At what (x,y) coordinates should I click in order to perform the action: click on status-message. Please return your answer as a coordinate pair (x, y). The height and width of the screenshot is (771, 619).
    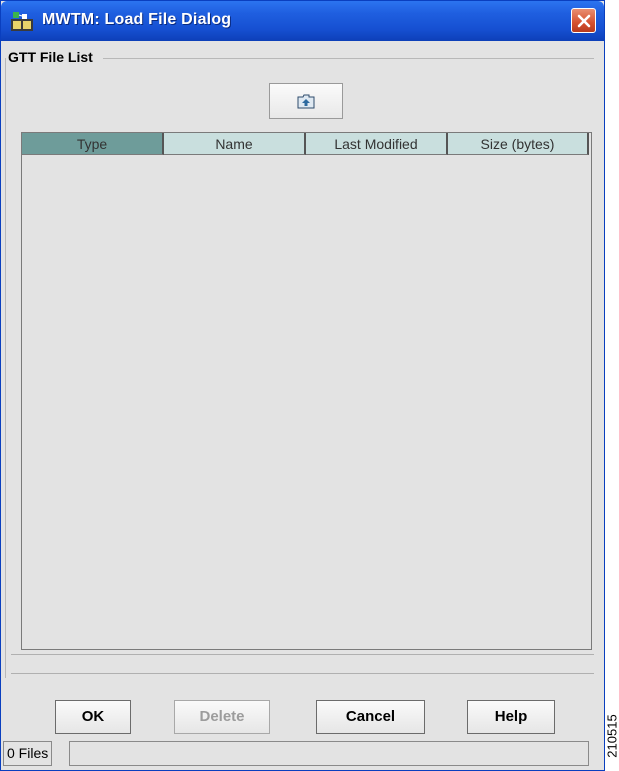
    Looking at the image, I should click on (329, 753).